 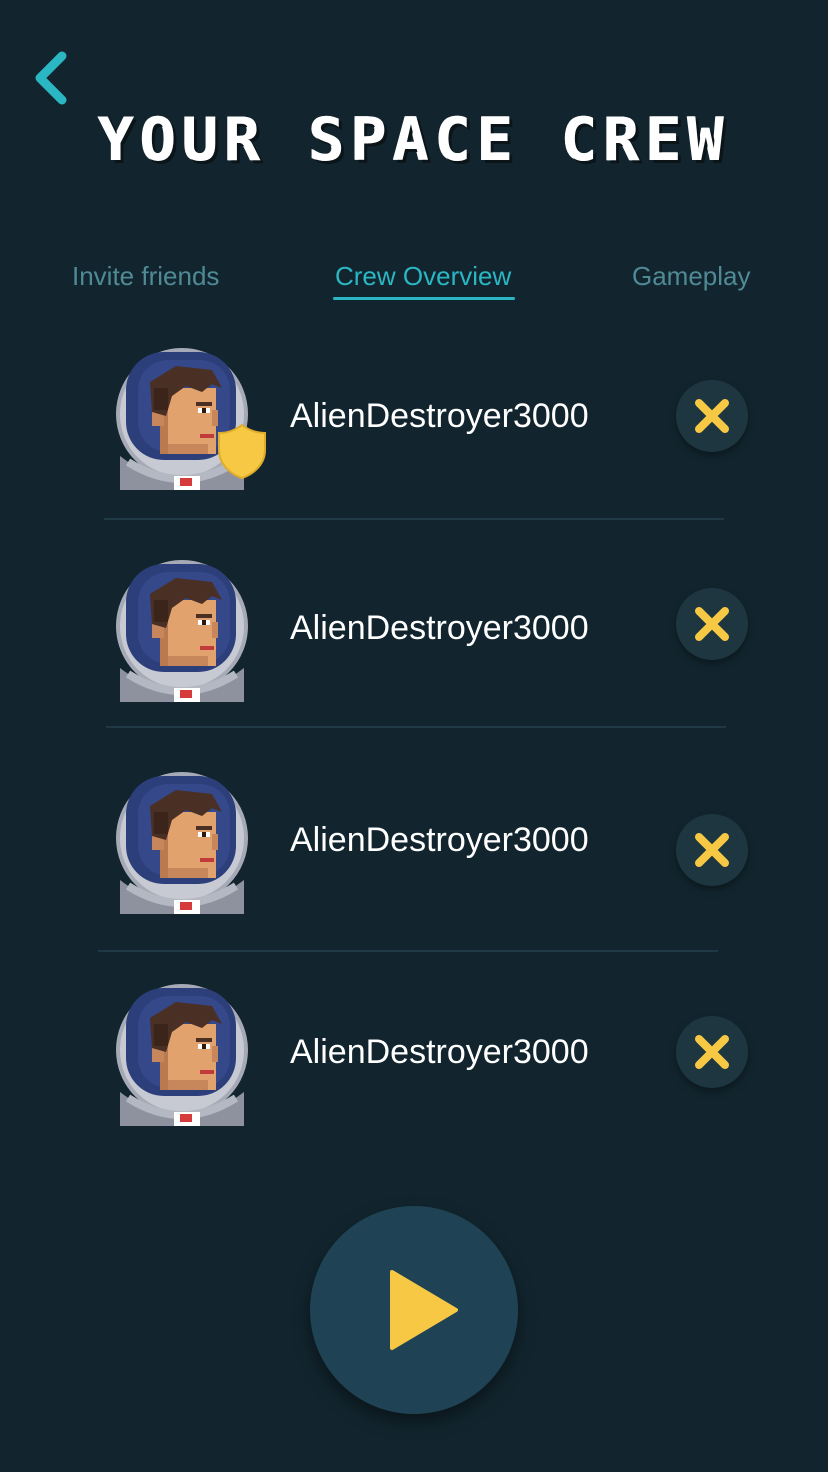 I want to click on chevron-left-icon, so click(x=51, y=78).